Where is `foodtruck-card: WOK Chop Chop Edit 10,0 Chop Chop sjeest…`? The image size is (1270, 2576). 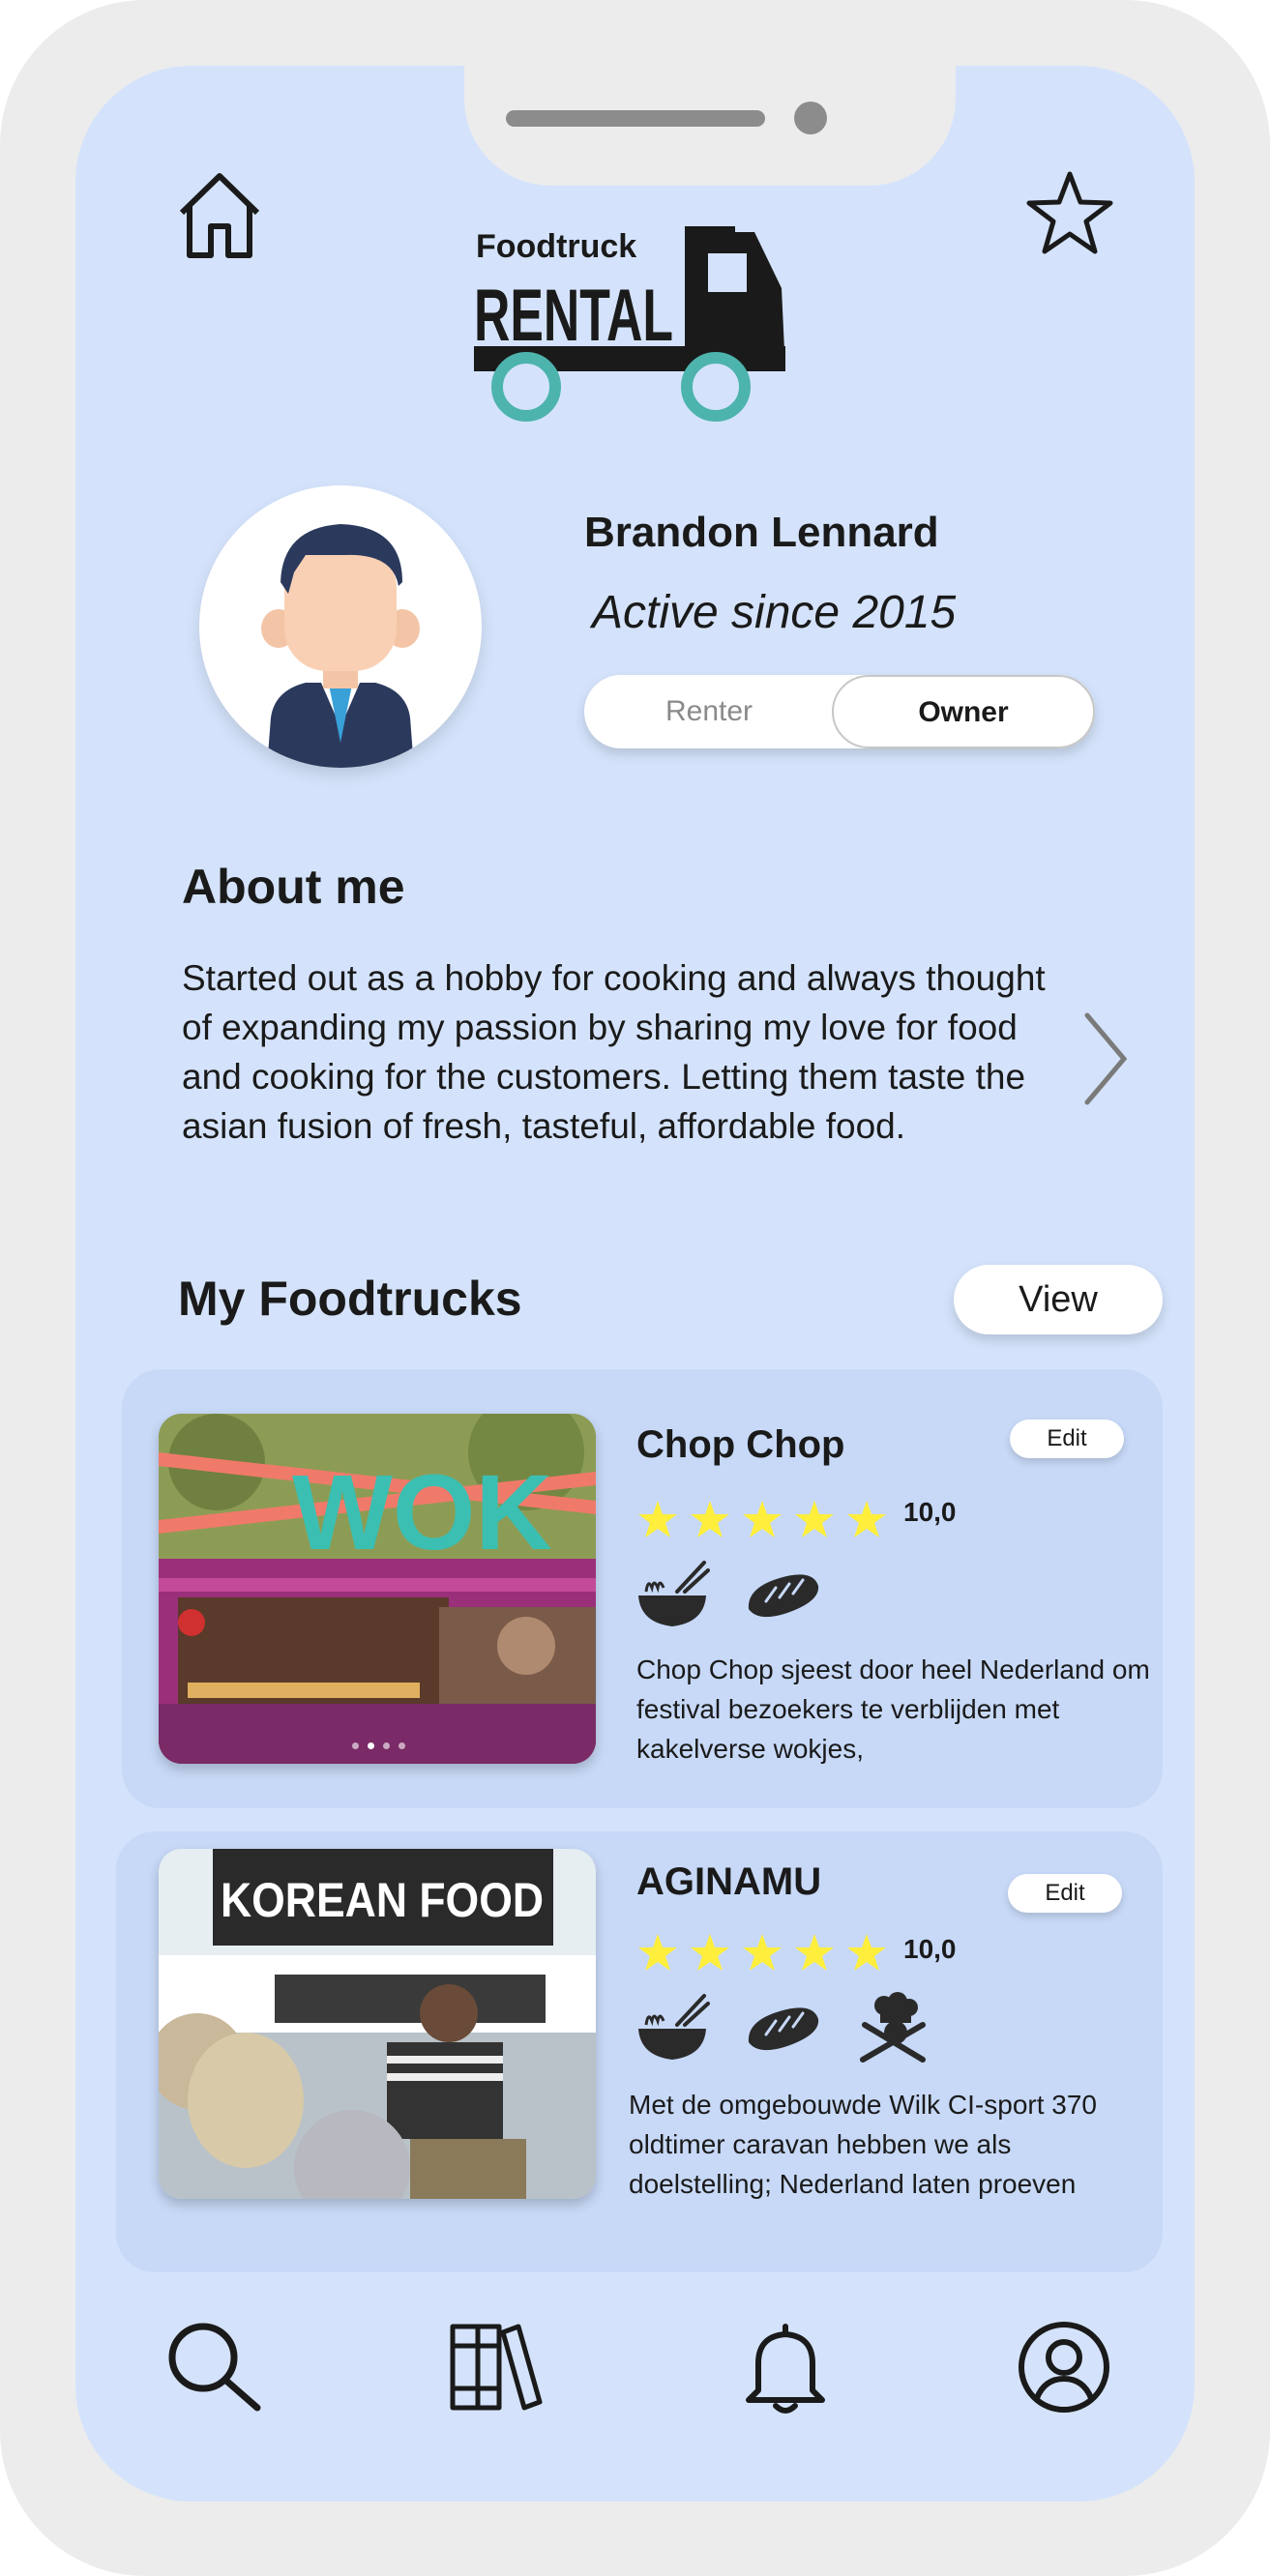 foodtruck-card: WOK Chop Chop Edit 10,0 Chop Chop sjeest… is located at coordinates (642, 1588).